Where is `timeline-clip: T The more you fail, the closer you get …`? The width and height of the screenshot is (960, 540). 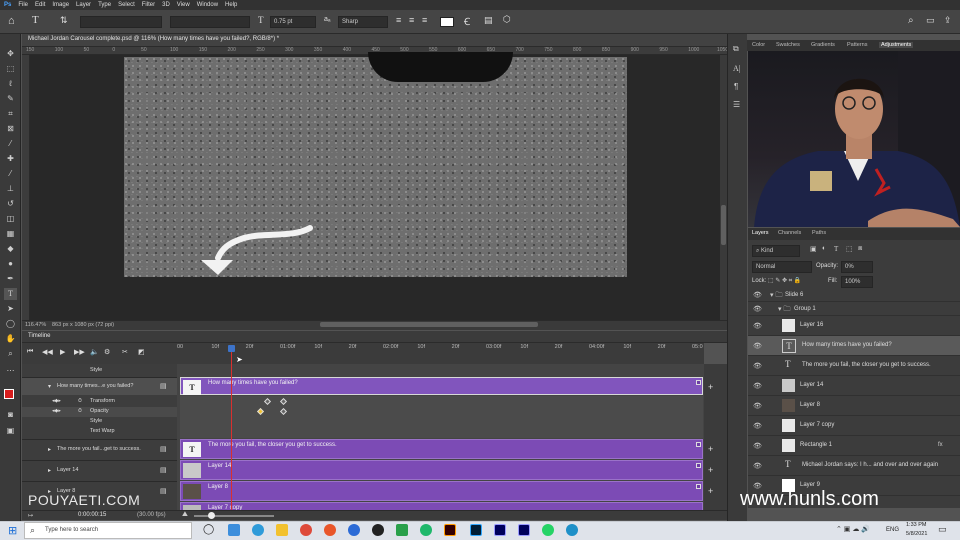 timeline-clip: T The more you fail, the closer you get … is located at coordinates (441, 449).